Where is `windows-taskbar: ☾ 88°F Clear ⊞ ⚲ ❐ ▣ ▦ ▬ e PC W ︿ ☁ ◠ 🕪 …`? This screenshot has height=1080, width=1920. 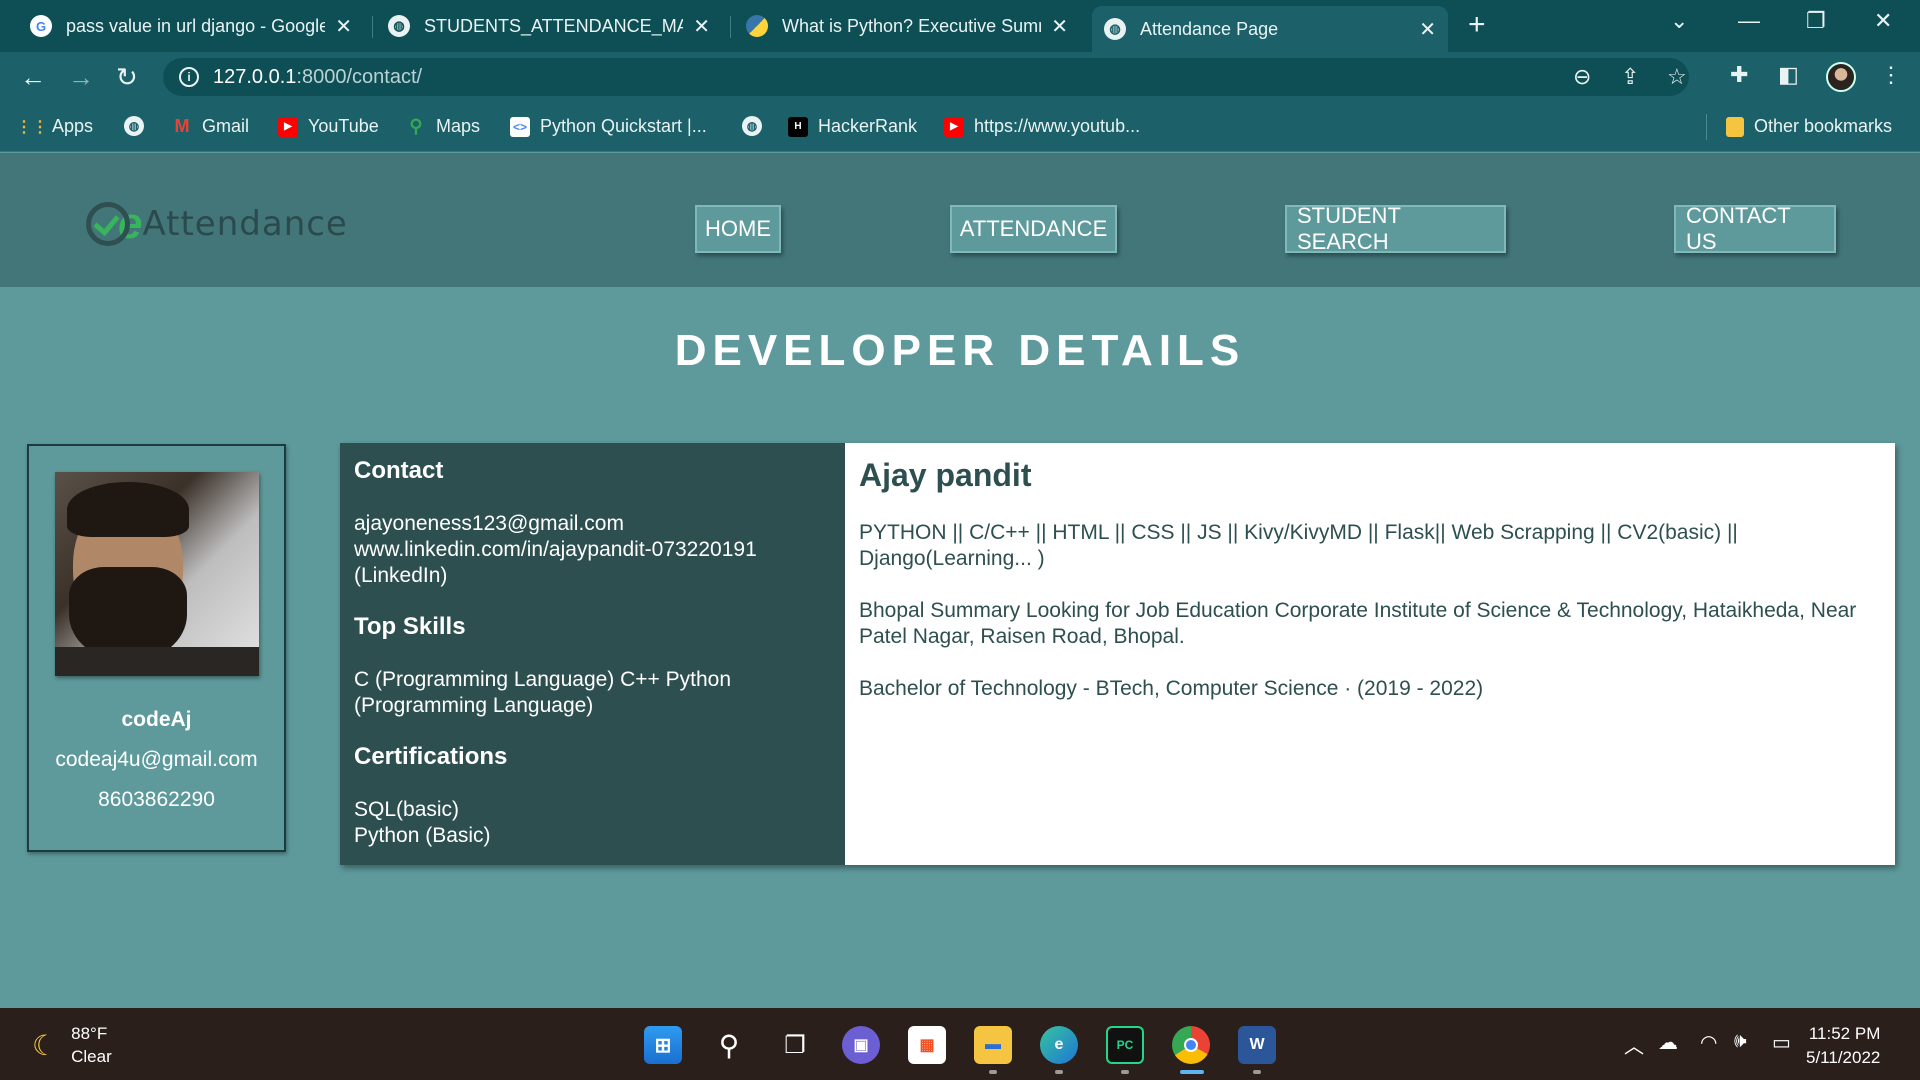 windows-taskbar: ☾ 88°F Clear ⊞ ⚲ ❐ ▣ ▦ ▬ e PC W ︿ ☁ ◠ 🕪 … is located at coordinates (960, 1044).